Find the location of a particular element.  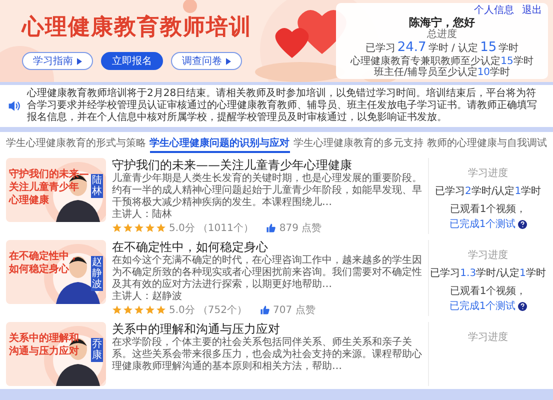

course-progress-text: 已学习 1.3学时/认定1学时 is located at coordinates (488, 273).